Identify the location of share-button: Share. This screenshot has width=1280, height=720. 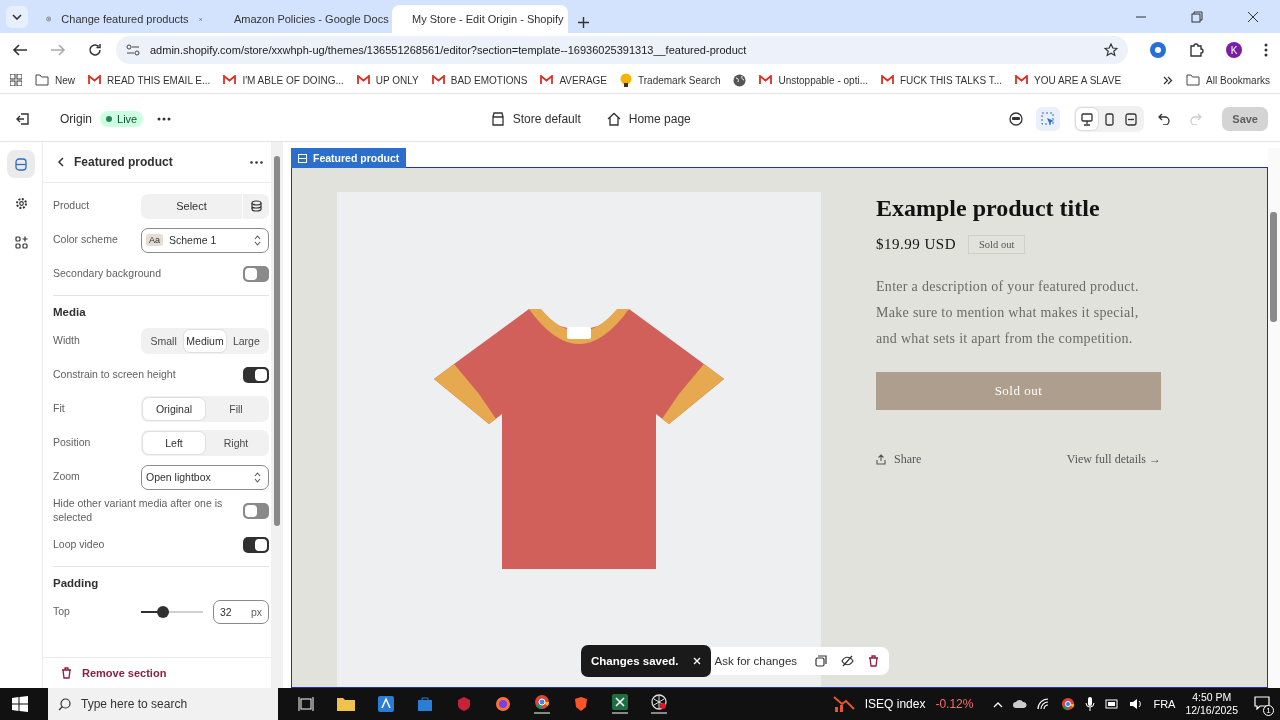
(899, 459).